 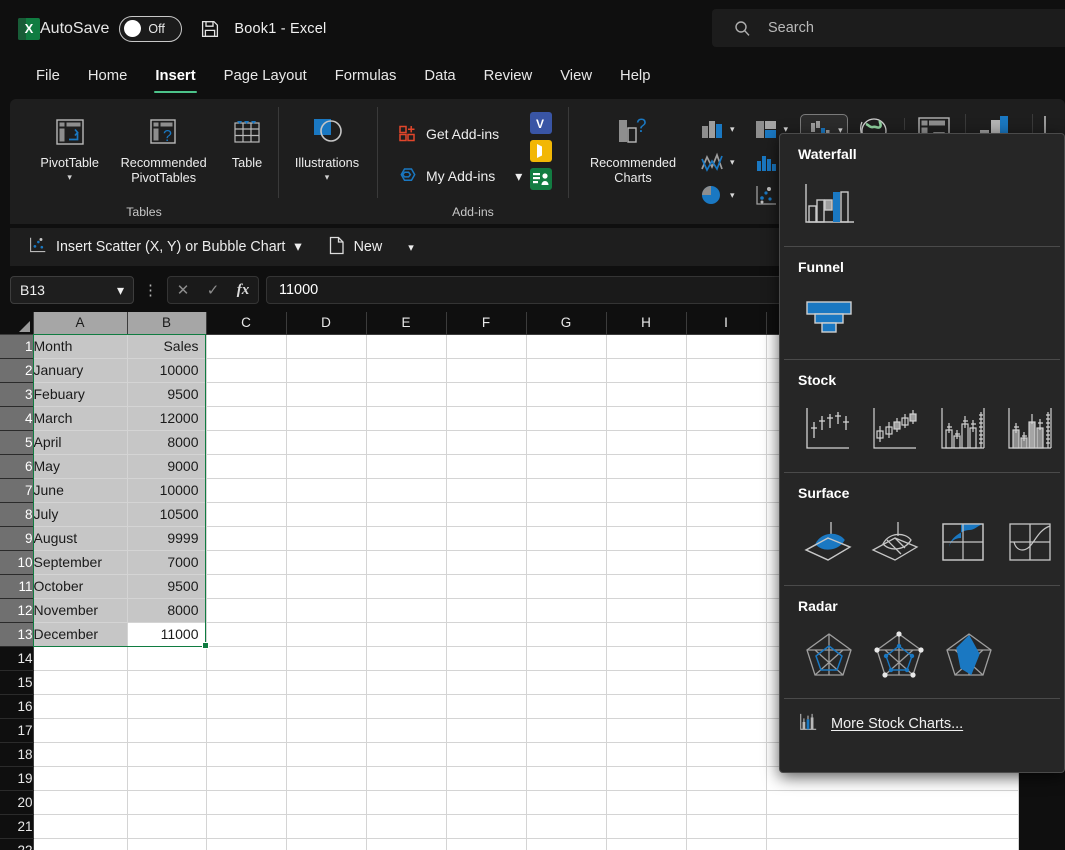 I want to click on cell-H6, so click(x=646, y=466).